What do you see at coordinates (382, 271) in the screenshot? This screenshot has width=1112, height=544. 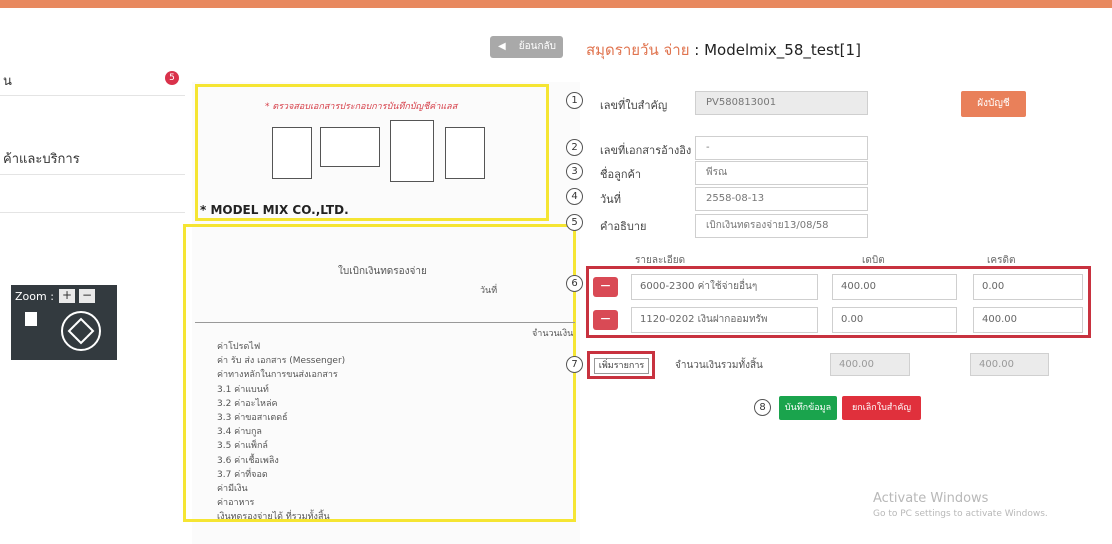 I see `voucher-title: ใบเบิกเงินทดรองจ่าย` at bounding box center [382, 271].